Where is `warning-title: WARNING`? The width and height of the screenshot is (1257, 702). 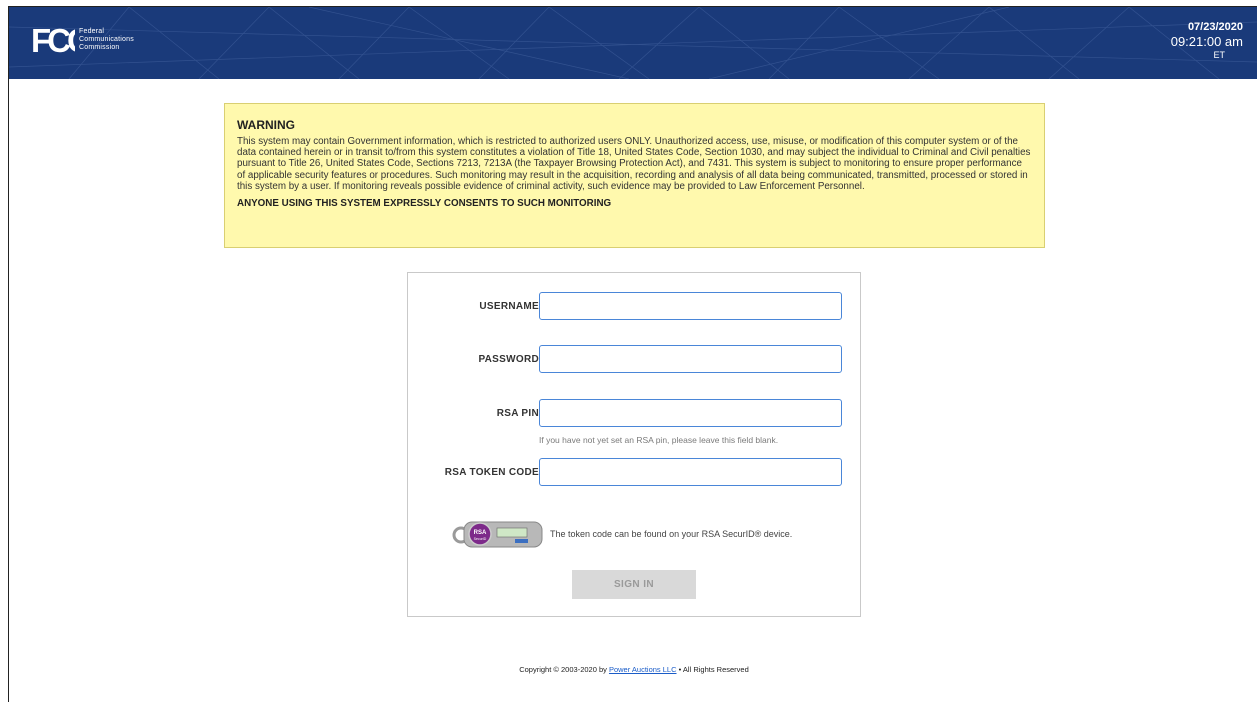
warning-title: WARNING is located at coordinates (266, 125).